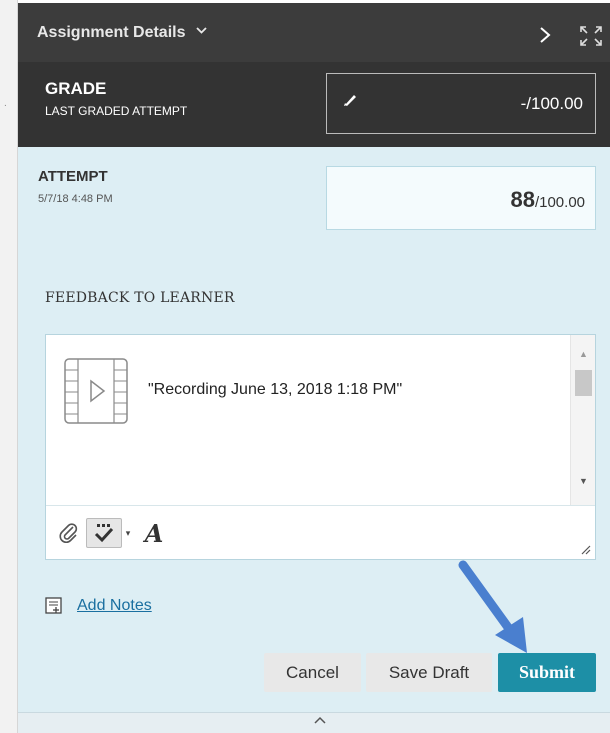 The image size is (610, 733). Describe the element at coordinates (583, 354) in the screenshot. I see `scroll-up-icon: ▲` at that location.